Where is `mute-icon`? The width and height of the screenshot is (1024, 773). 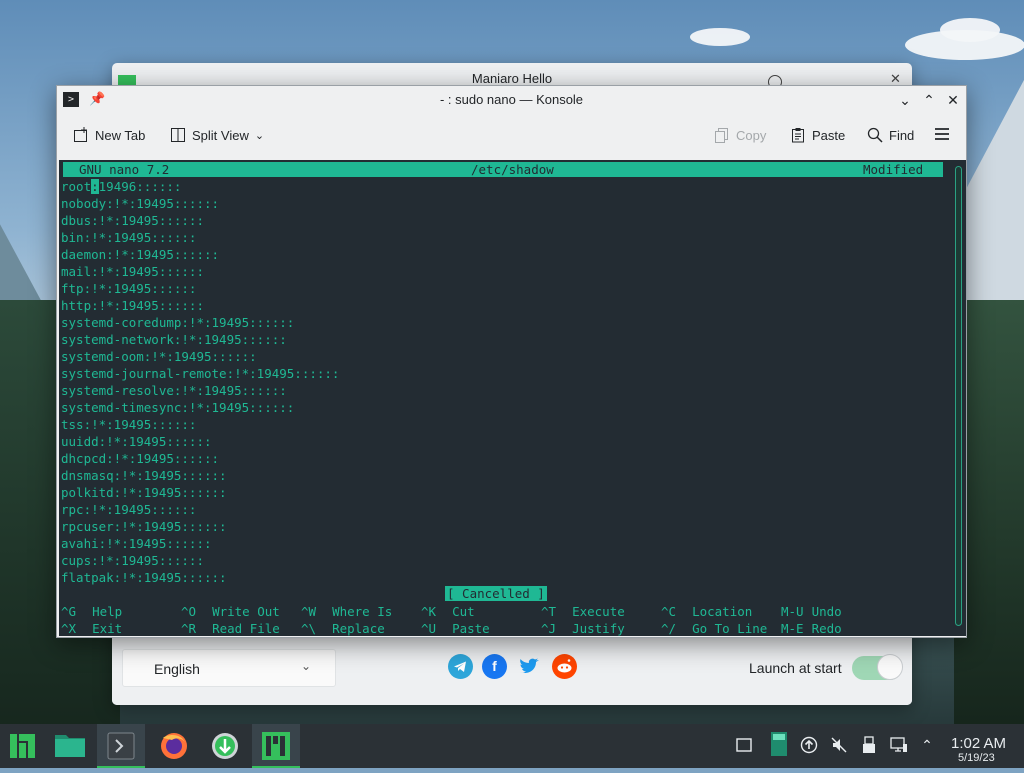 mute-icon is located at coordinates (839, 745).